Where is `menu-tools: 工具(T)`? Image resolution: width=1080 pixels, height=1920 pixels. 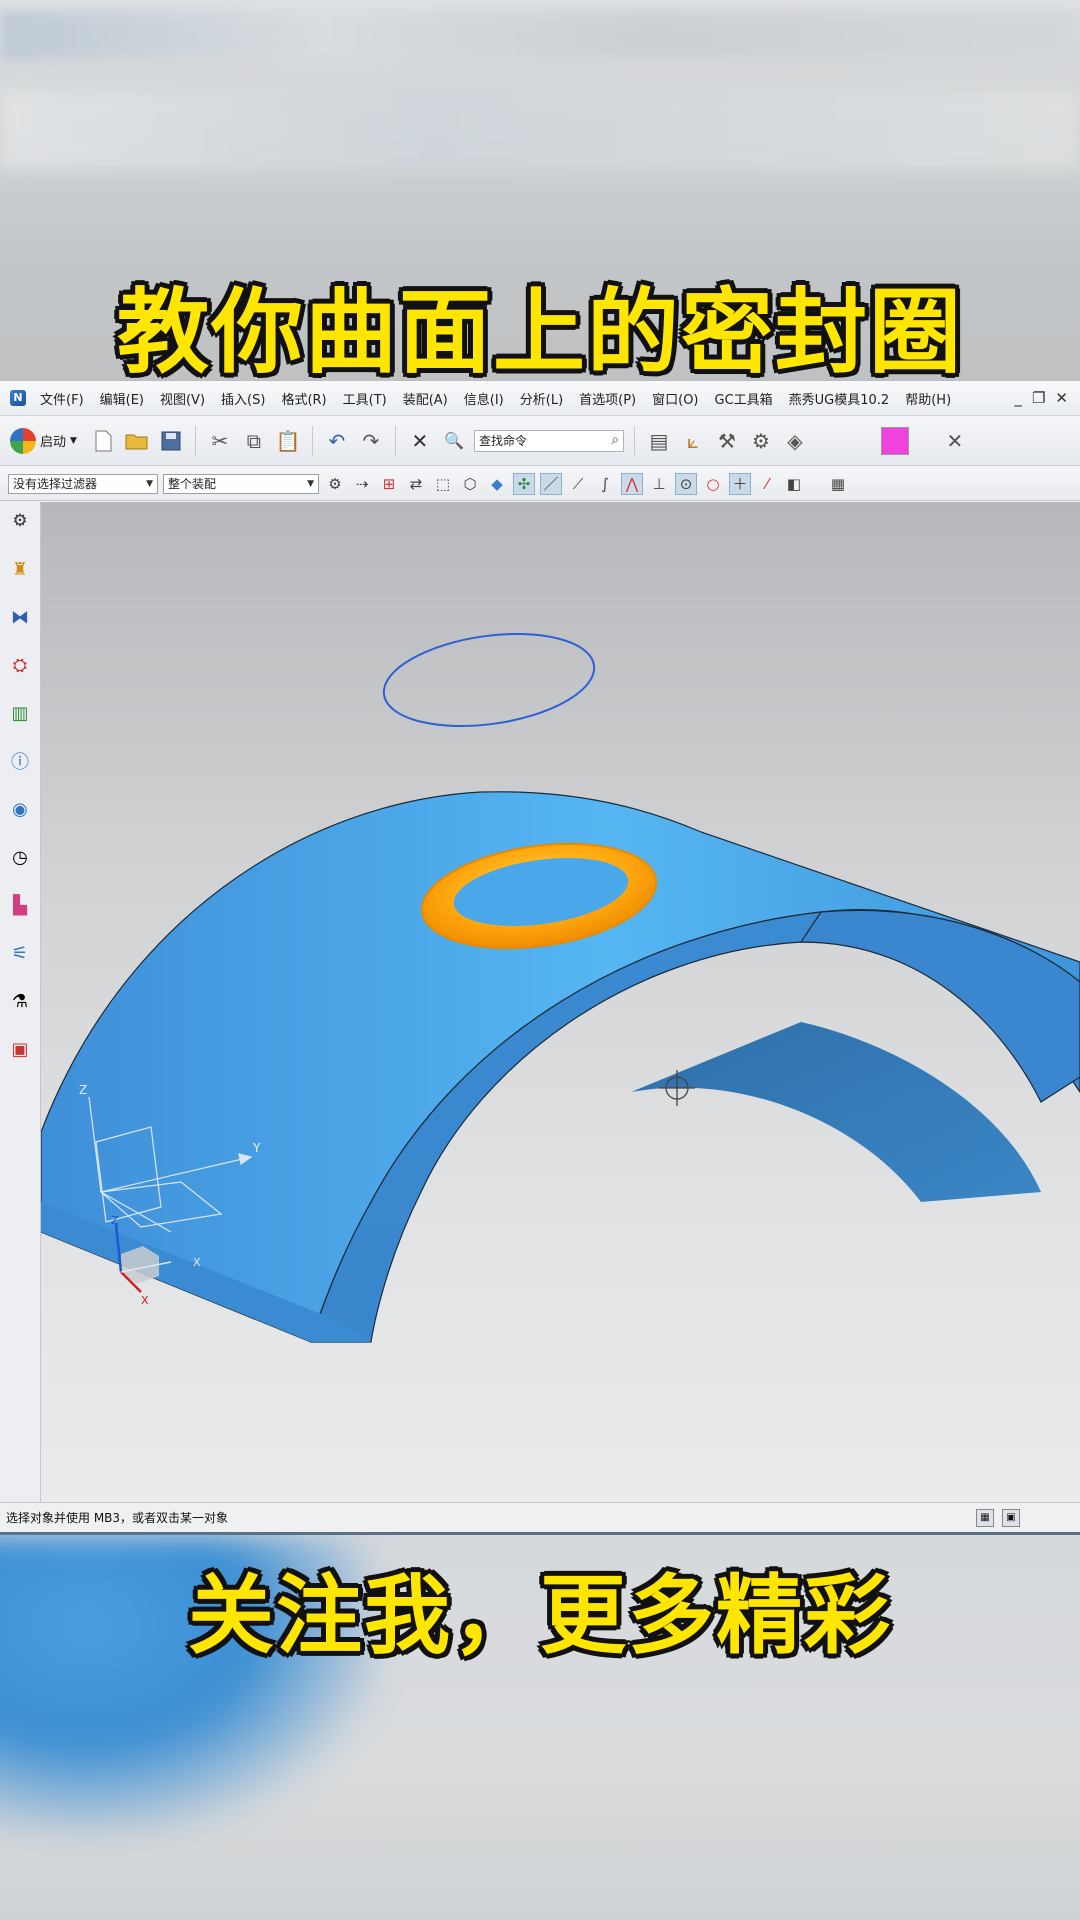 menu-tools: 工具(T) is located at coordinates (365, 398).